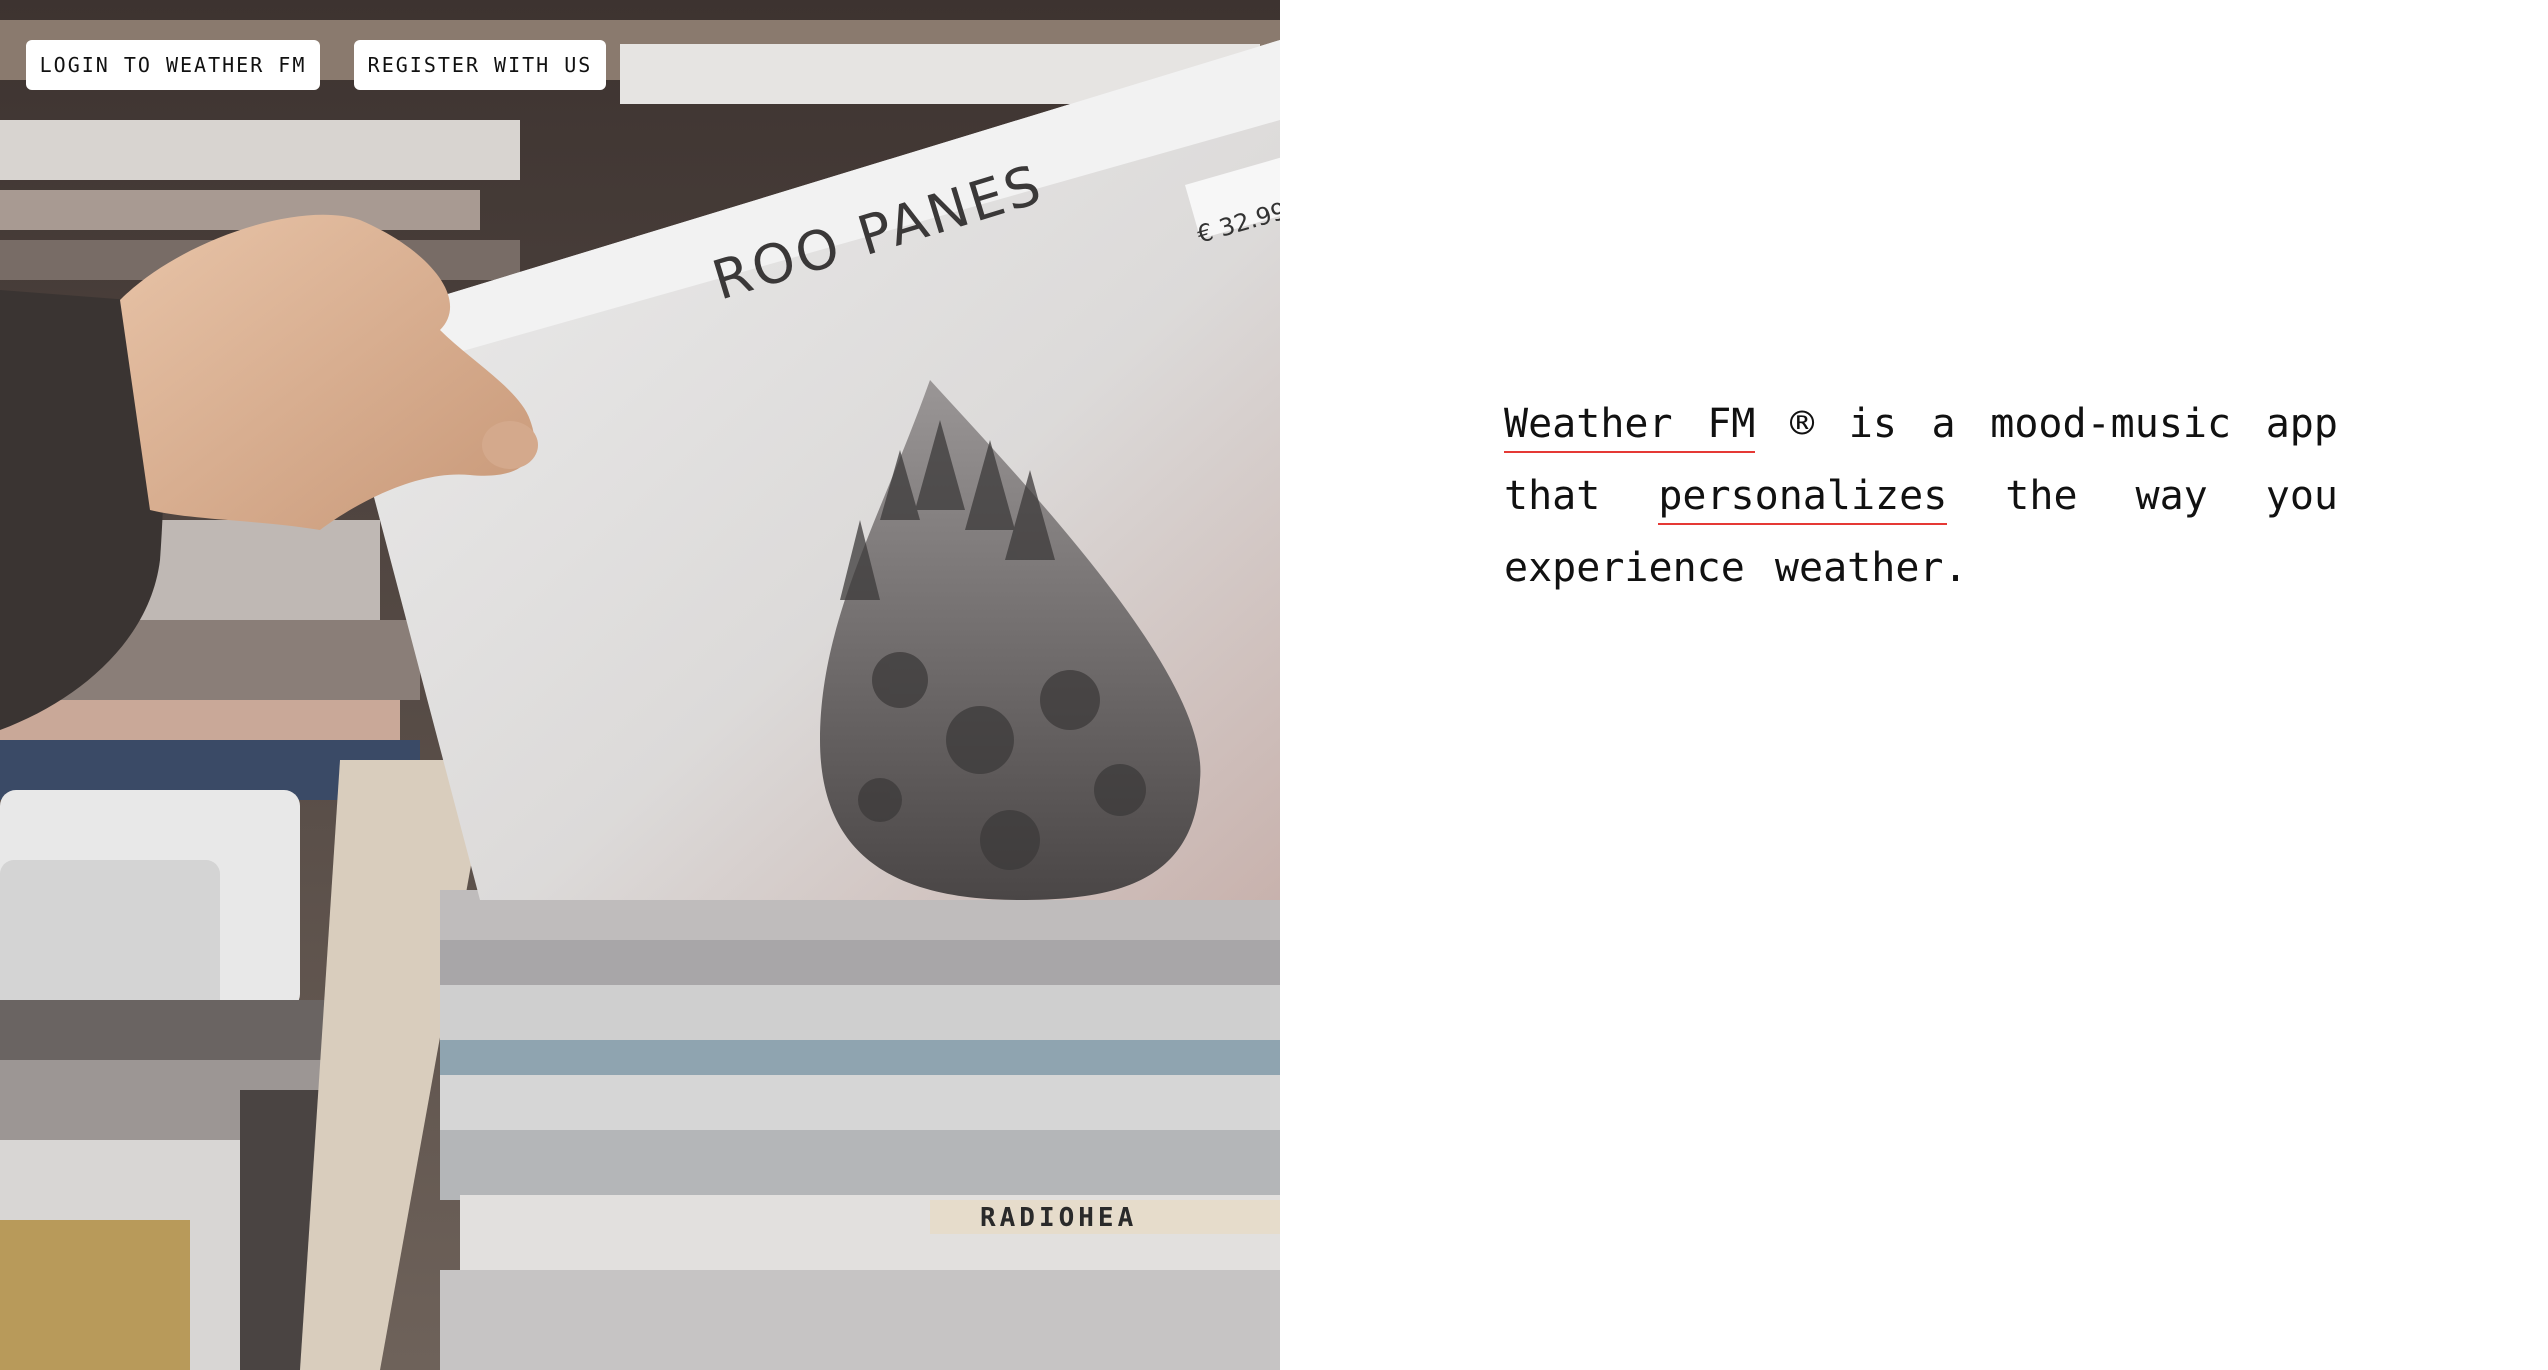  What do you see at coordinates (1630, 427) in the screenshot?
I see `weather-fm-link: Weather FM` at bounding box center [1630, 427].